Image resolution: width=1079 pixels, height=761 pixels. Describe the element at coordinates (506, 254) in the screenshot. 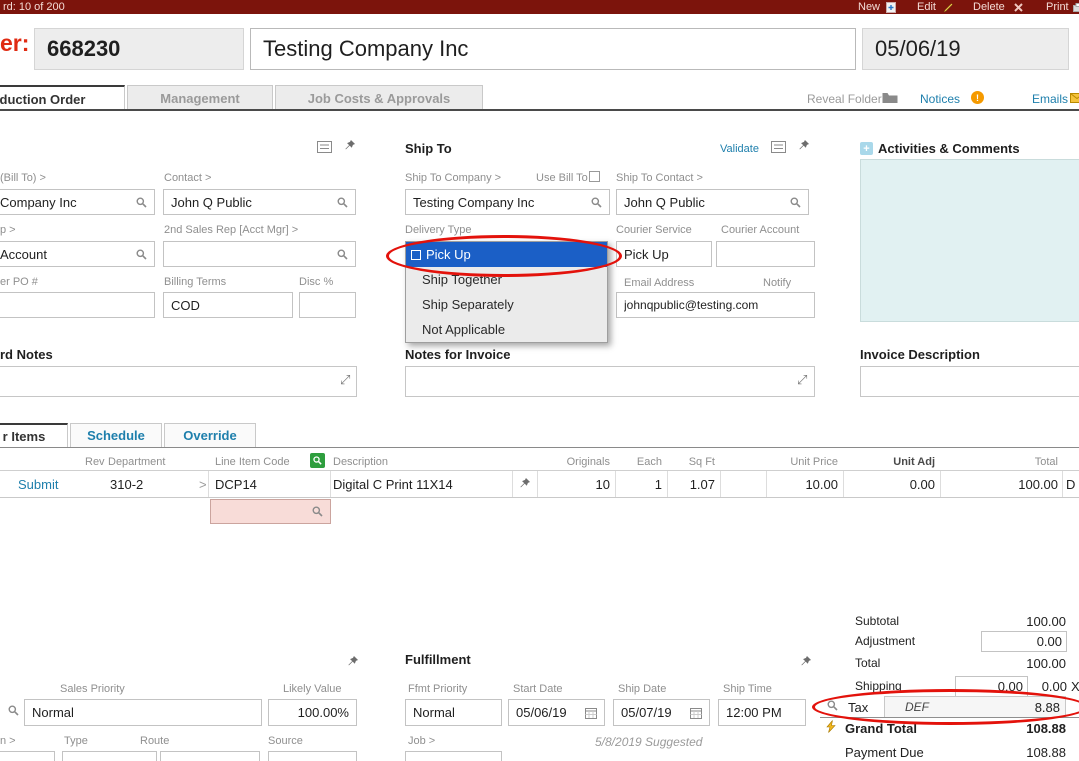

I see `dropdown-option-pick-up: Pick Up` at that location.